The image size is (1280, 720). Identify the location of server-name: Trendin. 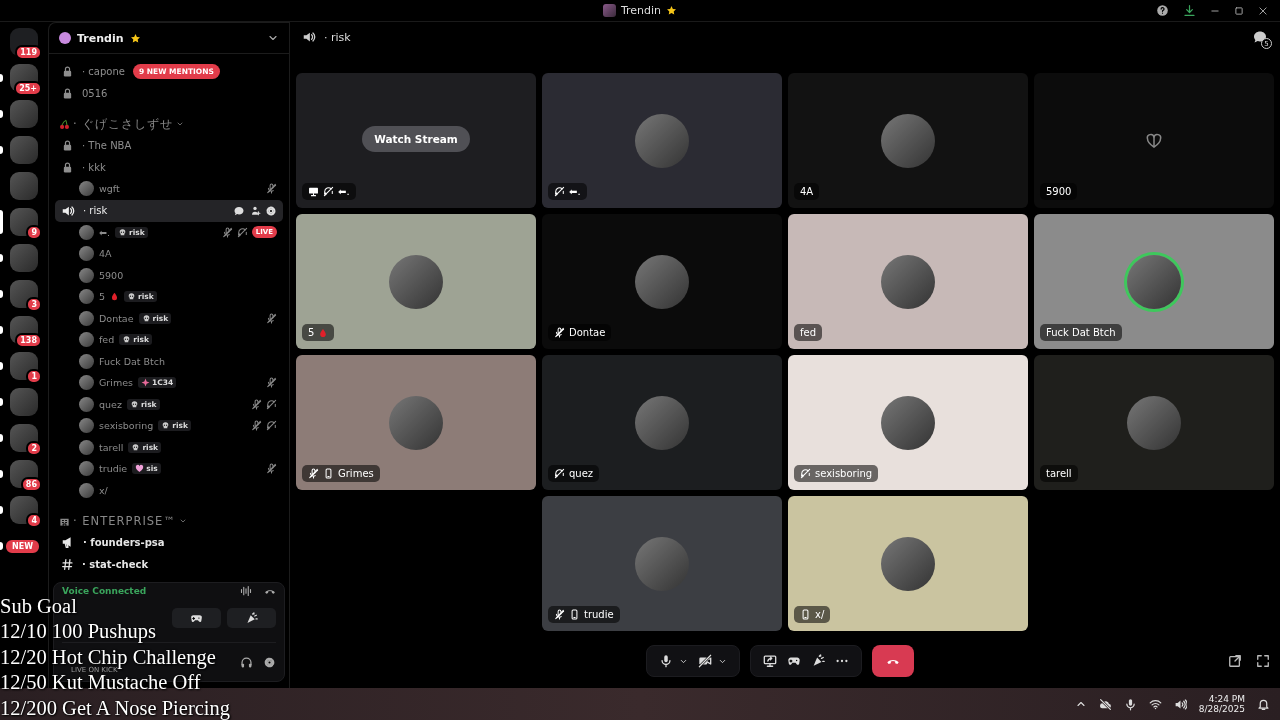
(100, 38).